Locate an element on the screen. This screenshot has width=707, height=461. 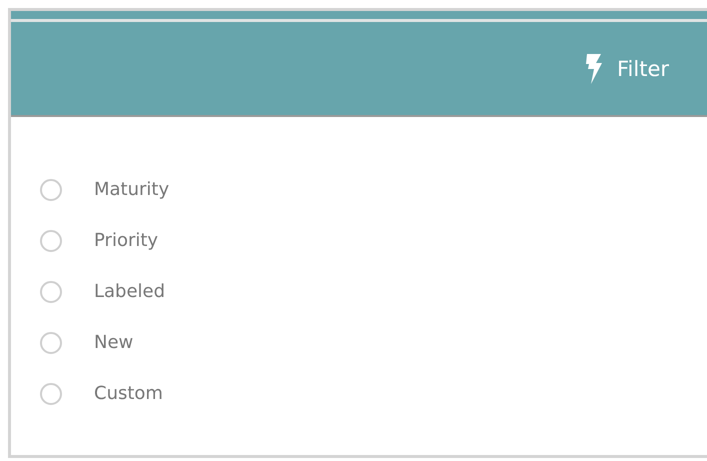
filter-button: Filter is located at coordinates (626, 69).